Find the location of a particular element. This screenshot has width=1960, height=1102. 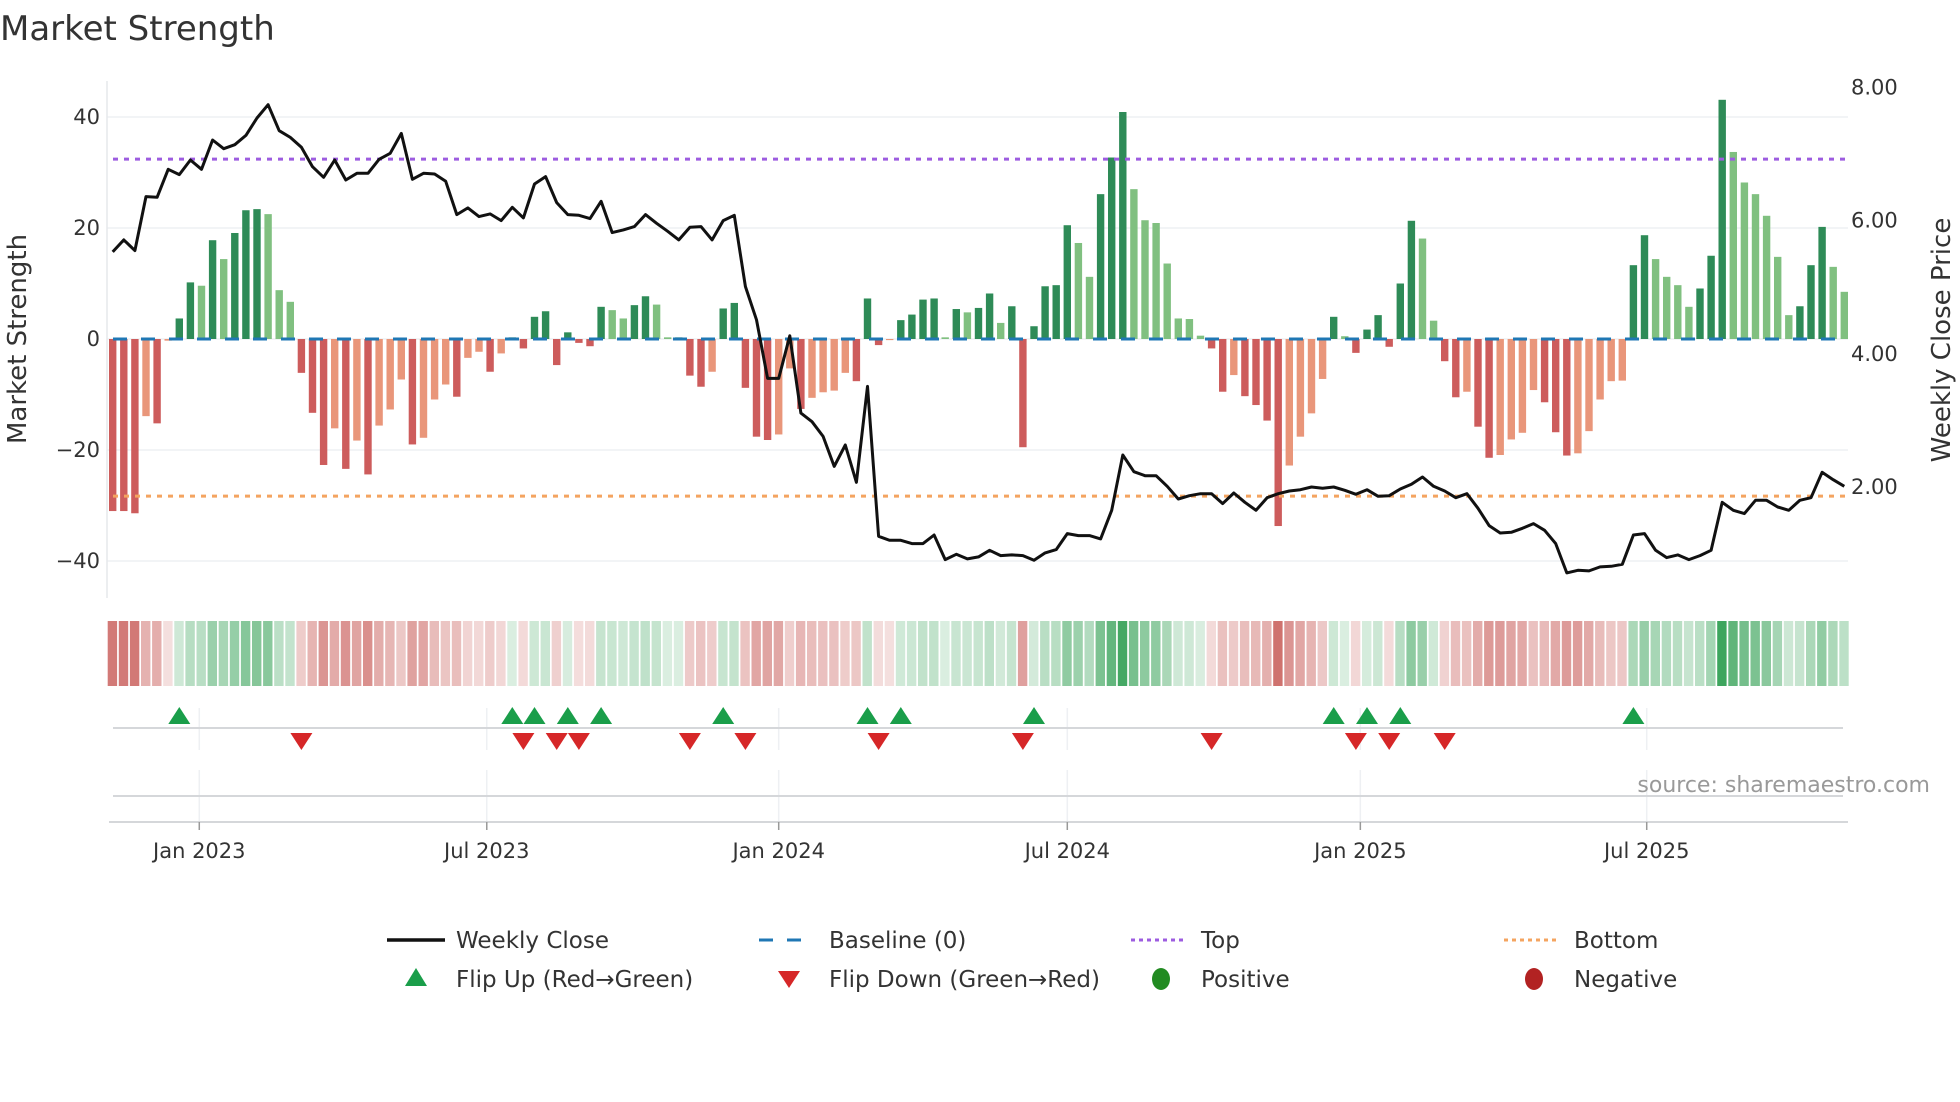

y-tick-label: 20 is located at coordinates (86, 228).